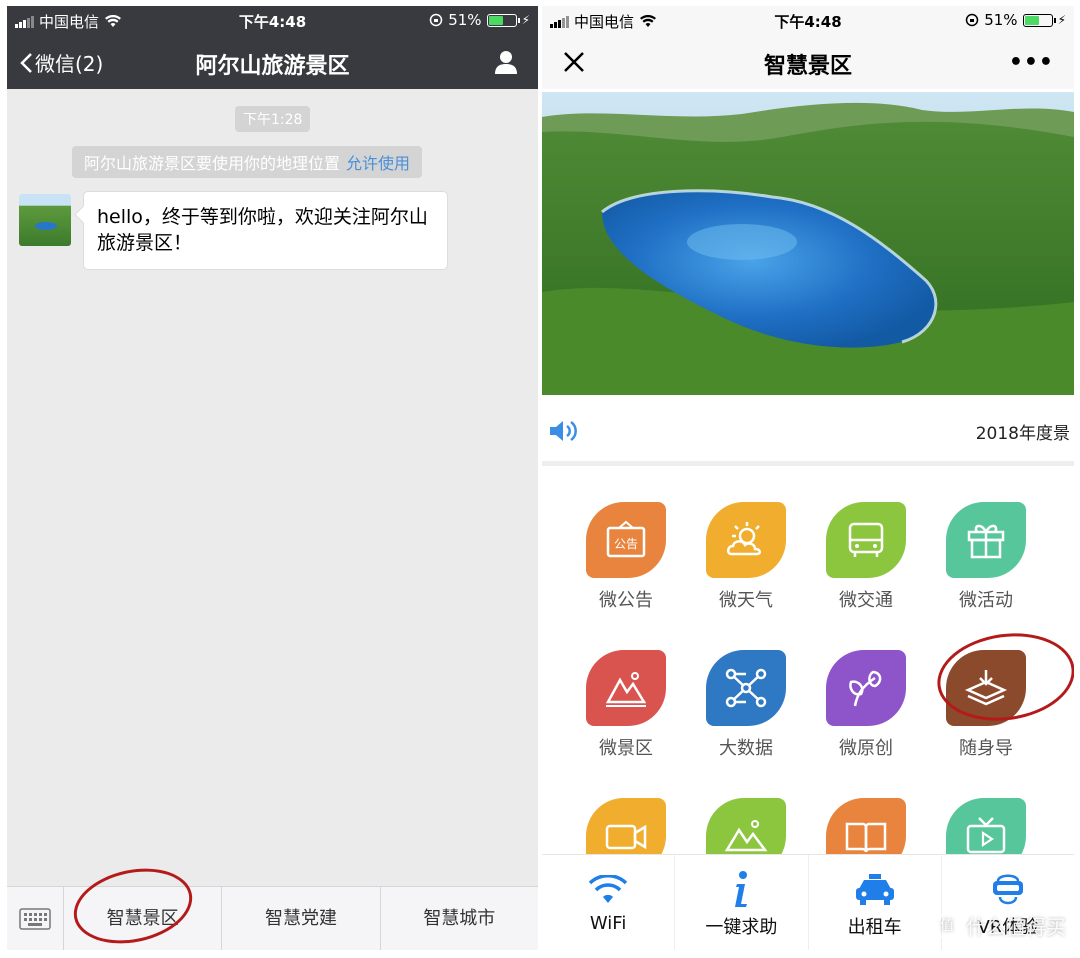 The image size is (1080, 958). I want to click on bus-icon, so click(866, 540).